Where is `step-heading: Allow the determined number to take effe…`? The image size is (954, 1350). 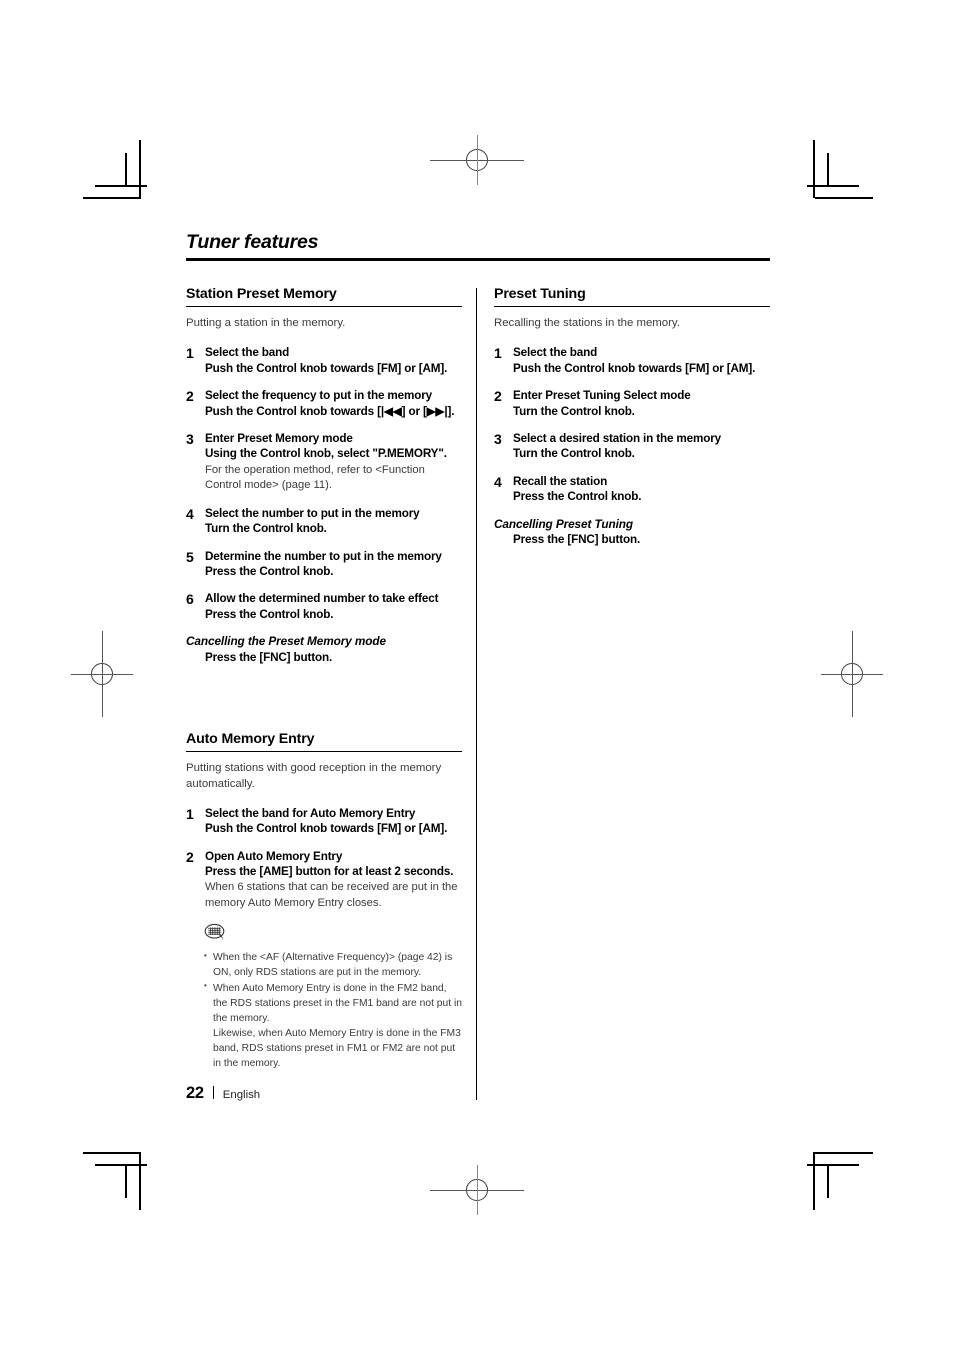 step-heading: Allow the determined number to take effe… is located at coordinates (322, 599).